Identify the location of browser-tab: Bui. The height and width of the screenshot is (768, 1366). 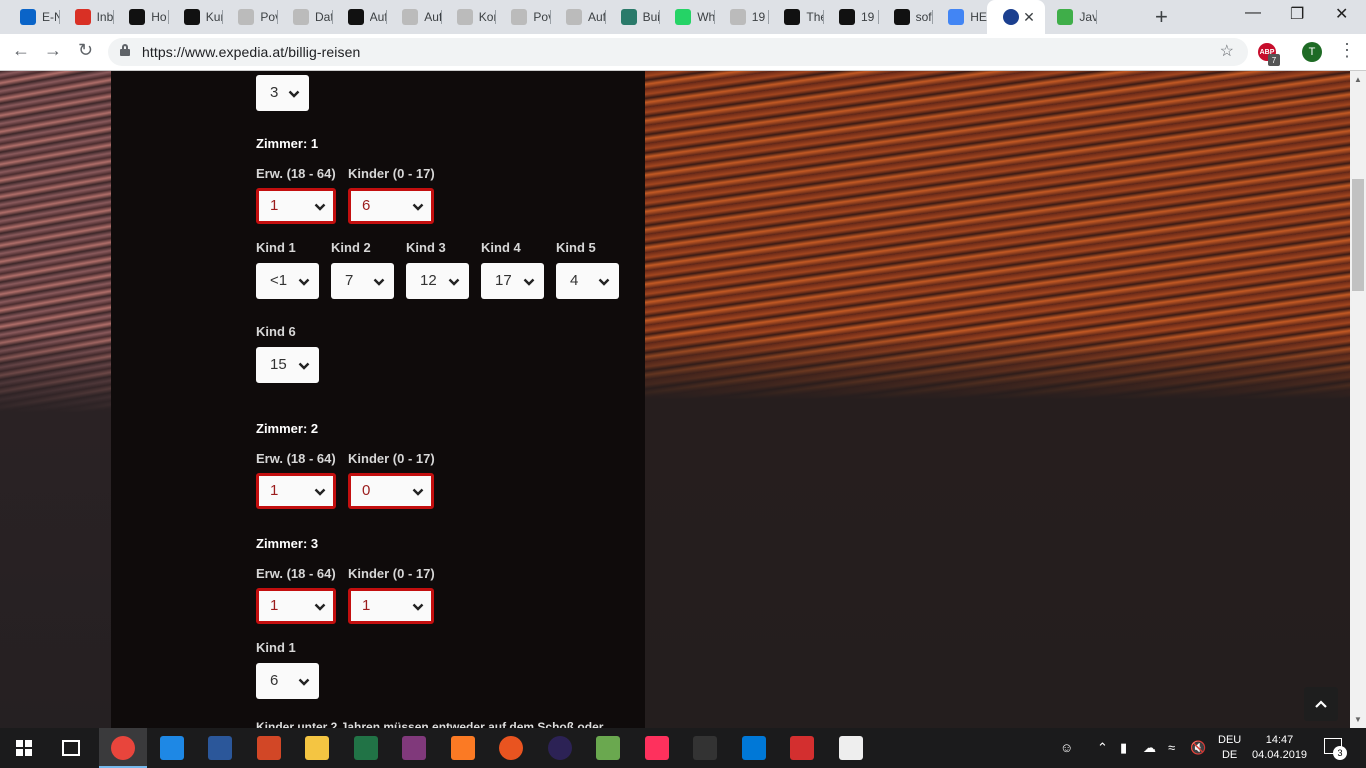
(632, 17).